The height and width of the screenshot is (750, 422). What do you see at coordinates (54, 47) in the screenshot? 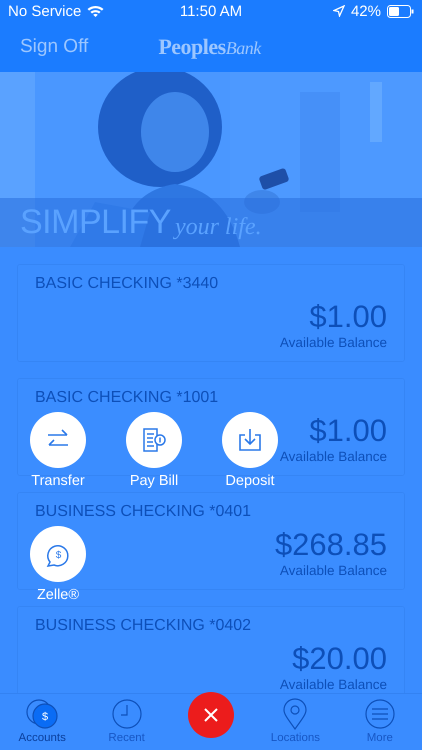
I see `sign-off-link: Sign Off` at bounding box center [54, 47].